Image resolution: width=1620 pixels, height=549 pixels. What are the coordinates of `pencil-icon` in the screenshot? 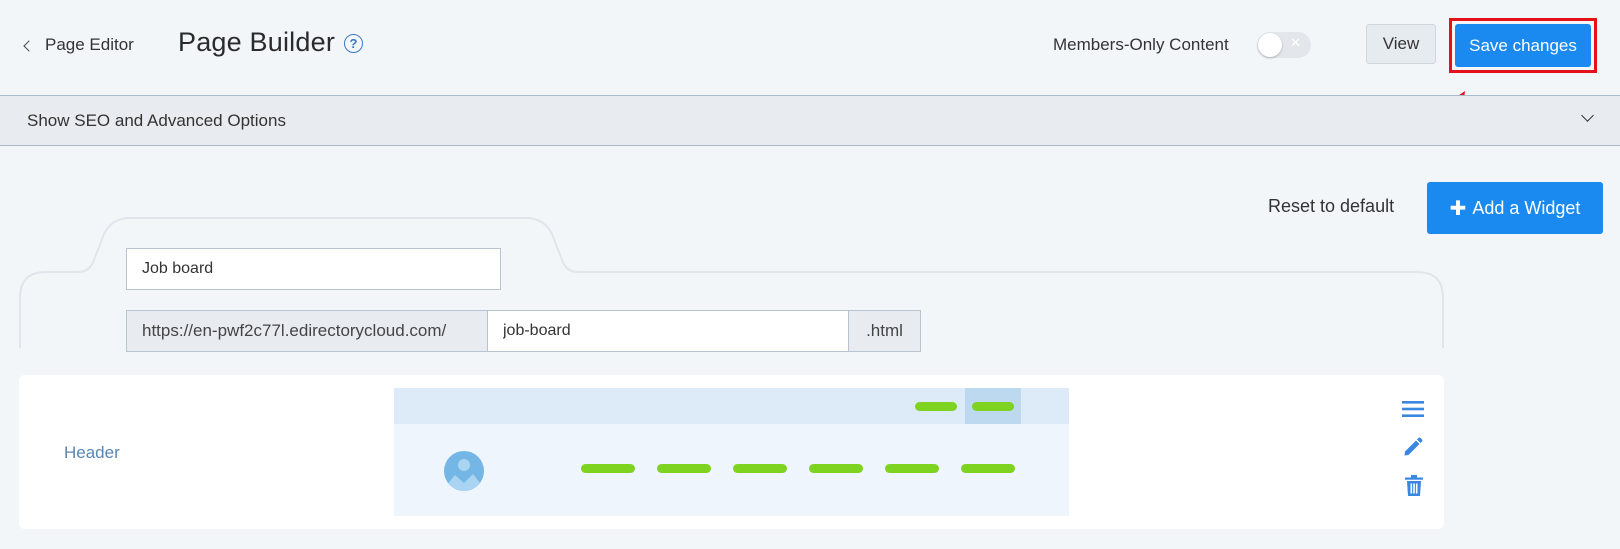 It's located at (1413, 447).